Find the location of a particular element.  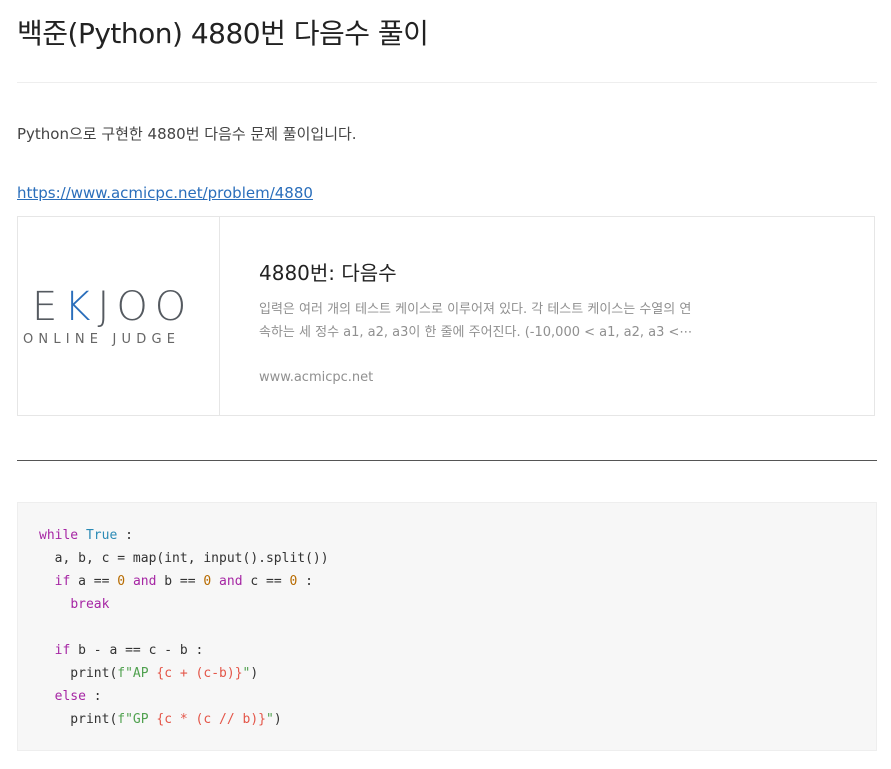

post-title: 백준(Python) 4880번 다음수 풀이 is located at coordinates (223, 33).